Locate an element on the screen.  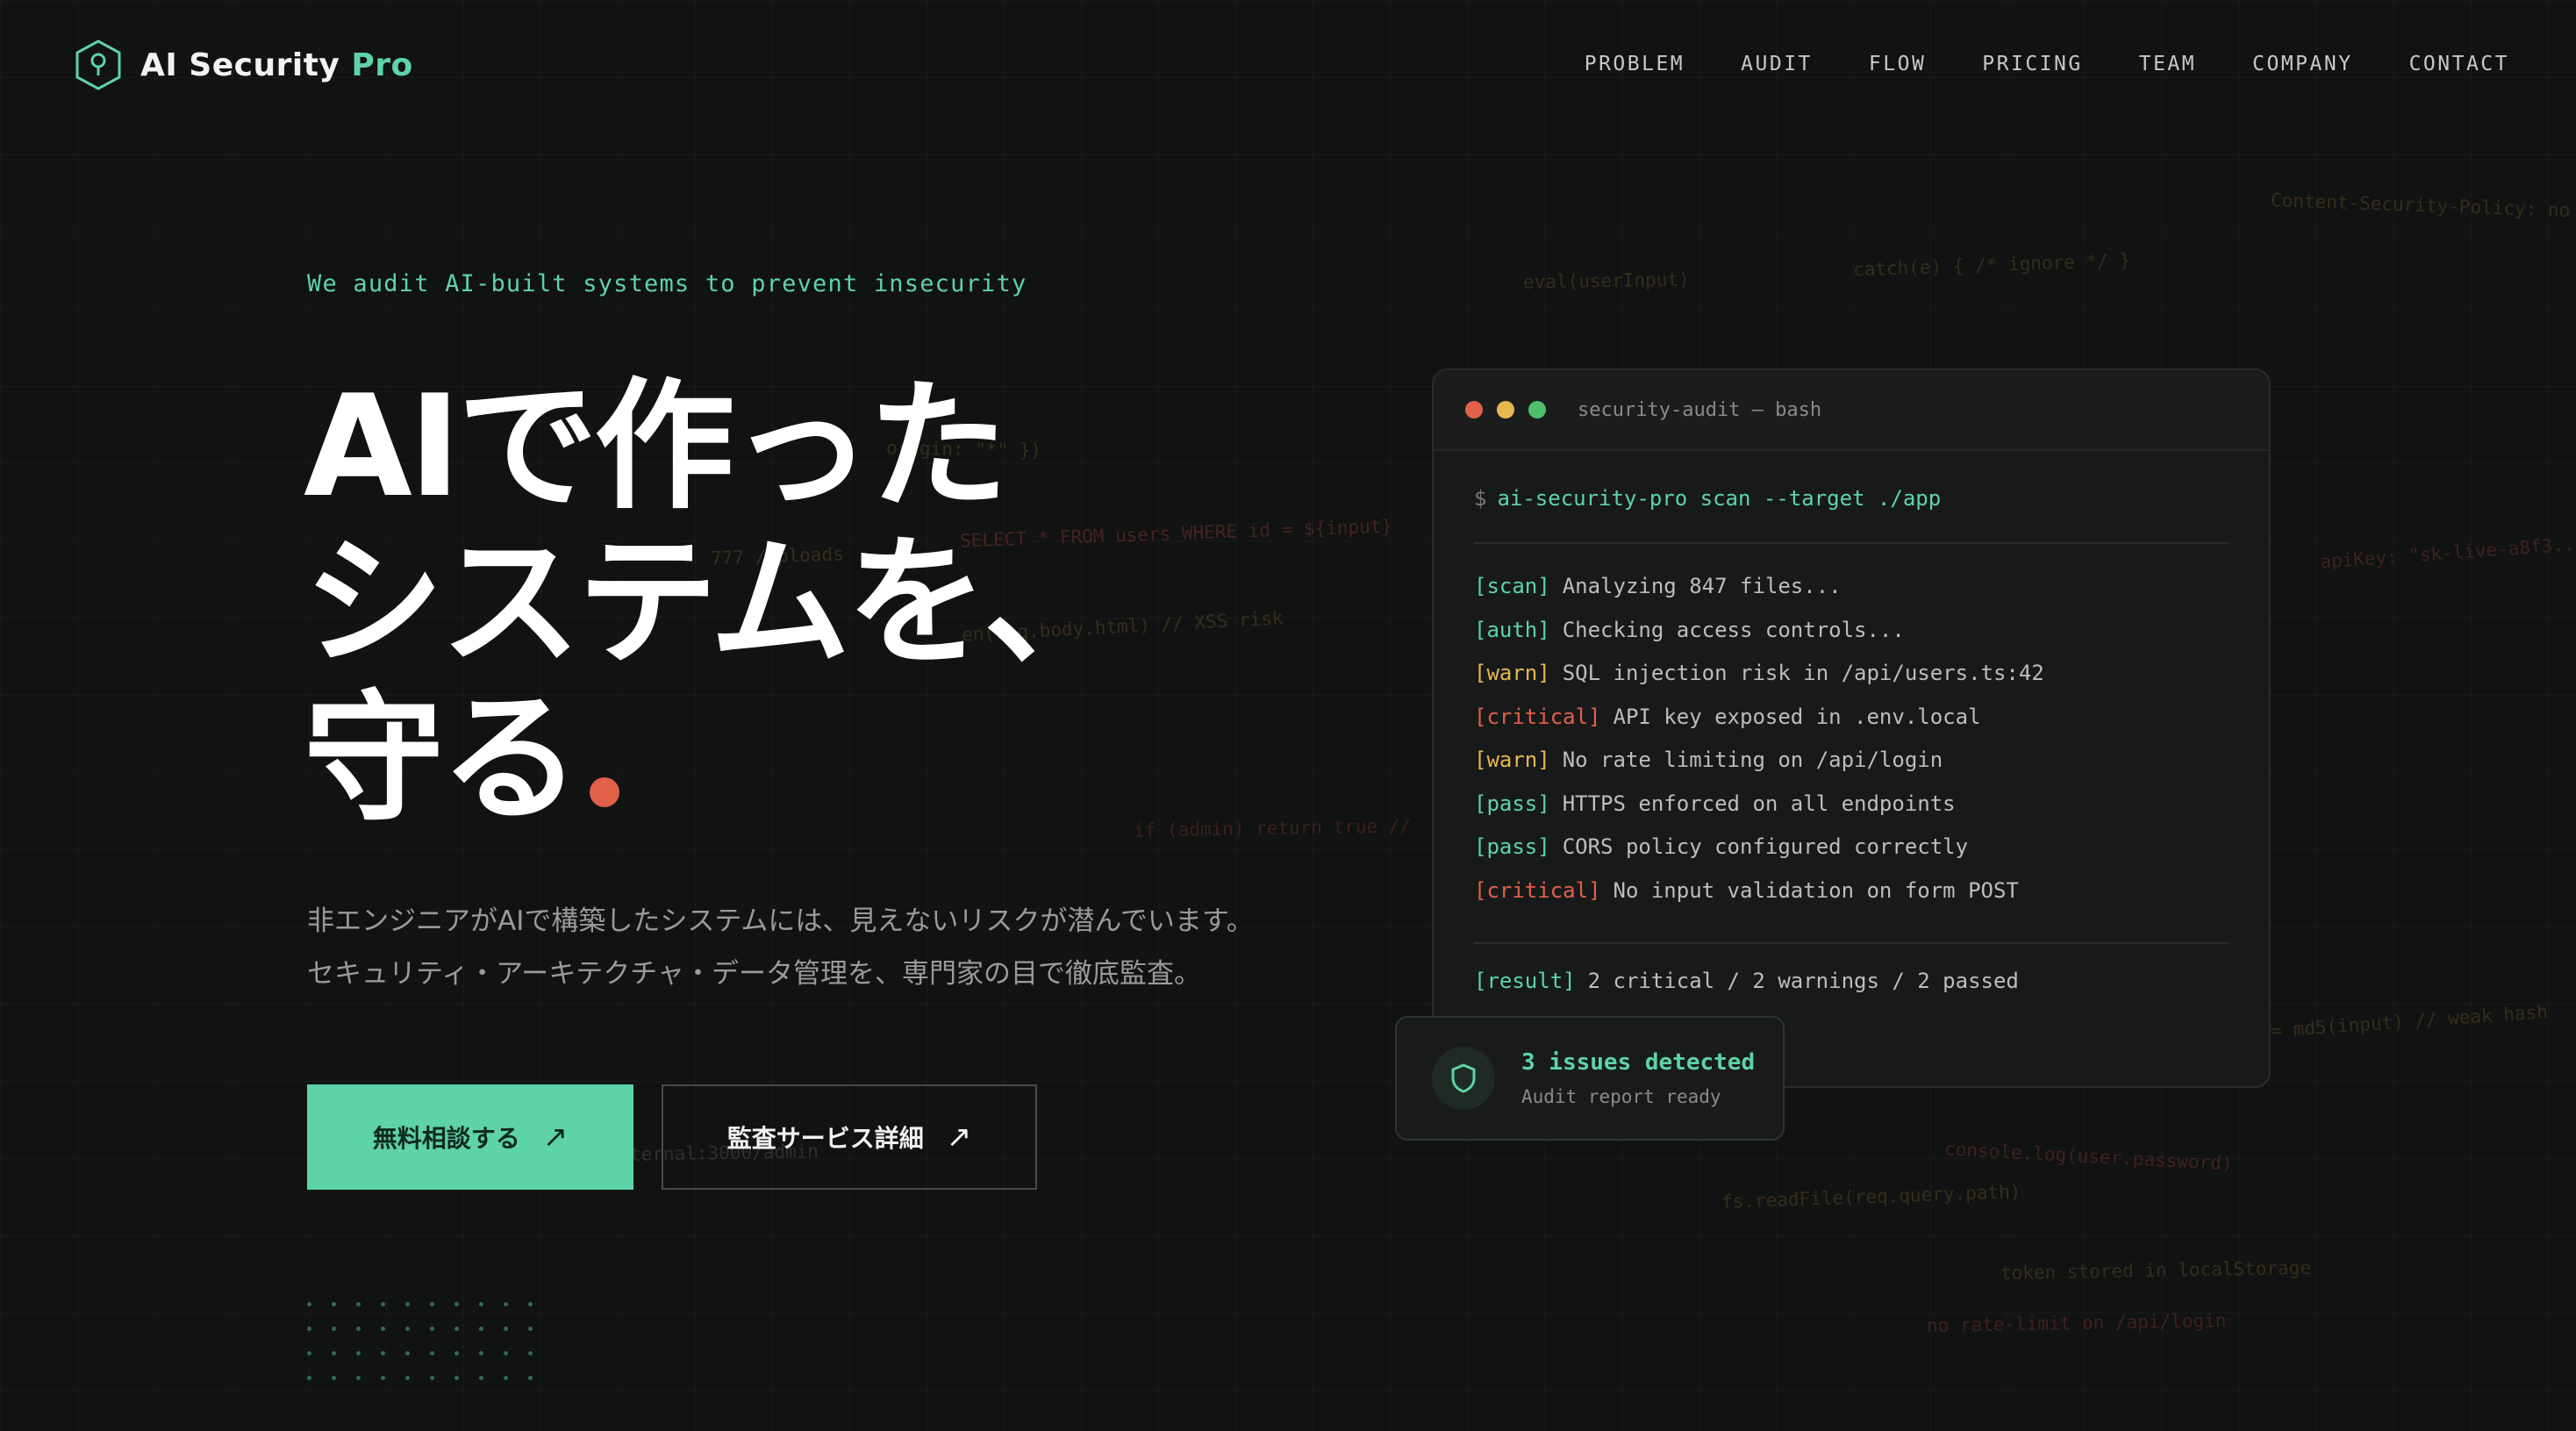
badge-subtitle: Audit report ready is located at coordinates (1621, 1096).